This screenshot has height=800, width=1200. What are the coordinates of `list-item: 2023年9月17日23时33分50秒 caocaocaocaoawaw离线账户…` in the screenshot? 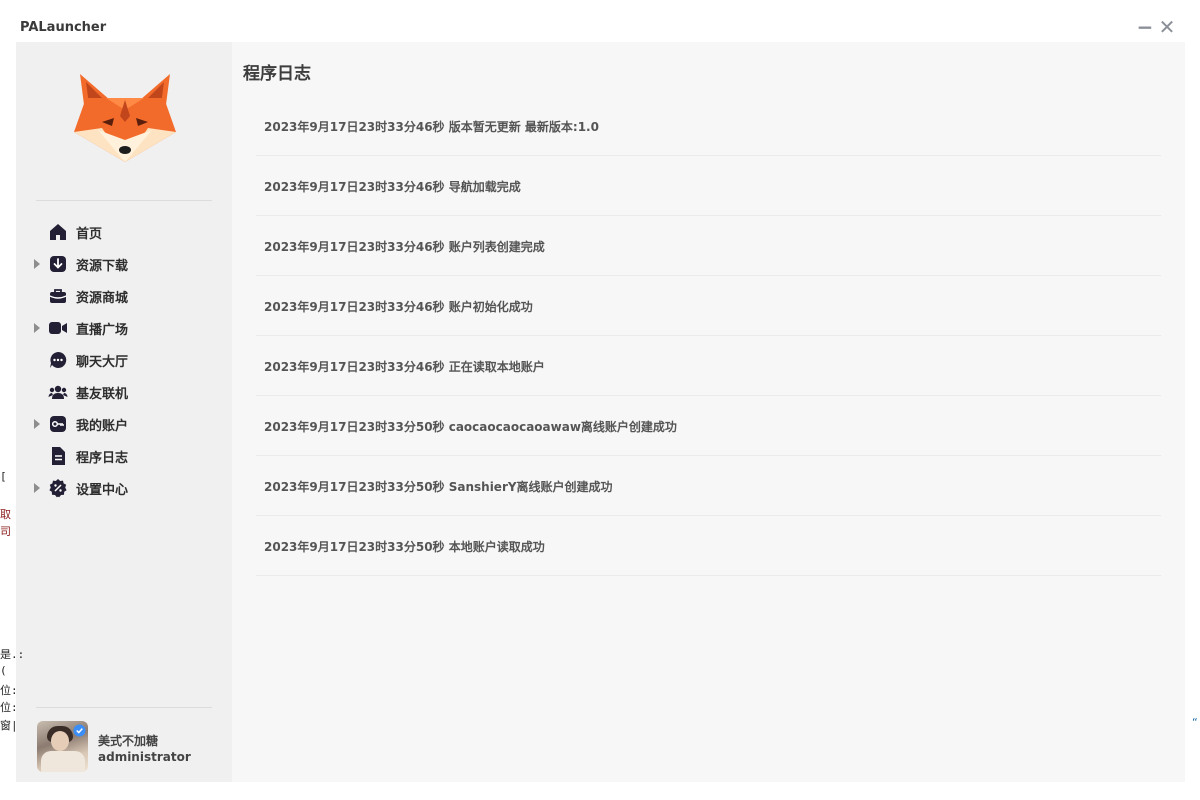 It's located at (708, 426).